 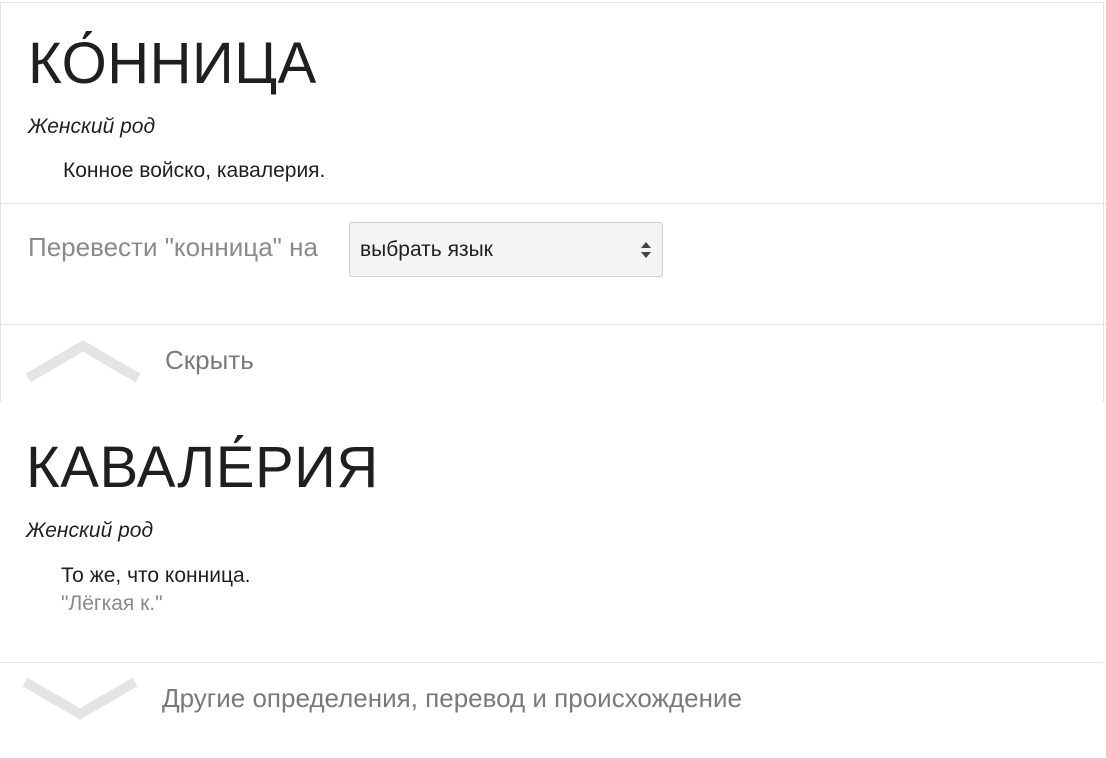 I want to click on language-select: выбрать язык, so click(x=506, y=249).